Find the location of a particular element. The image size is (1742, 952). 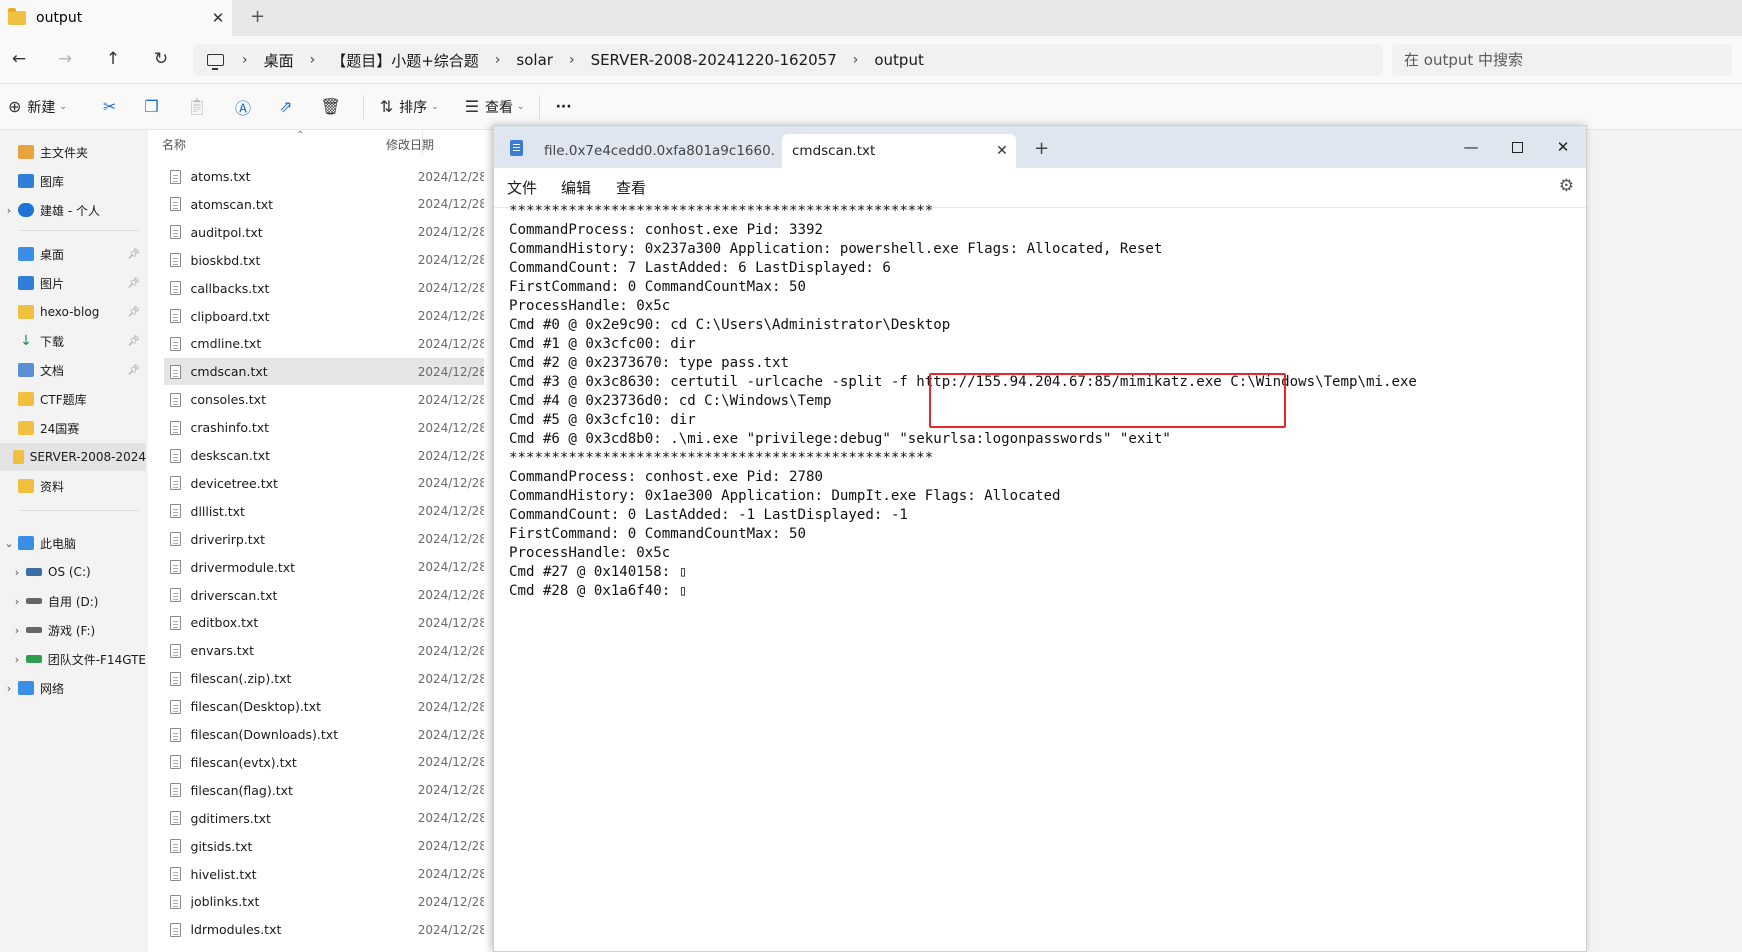

close-window-button: ✕ is located at coordinates (1563, 147).